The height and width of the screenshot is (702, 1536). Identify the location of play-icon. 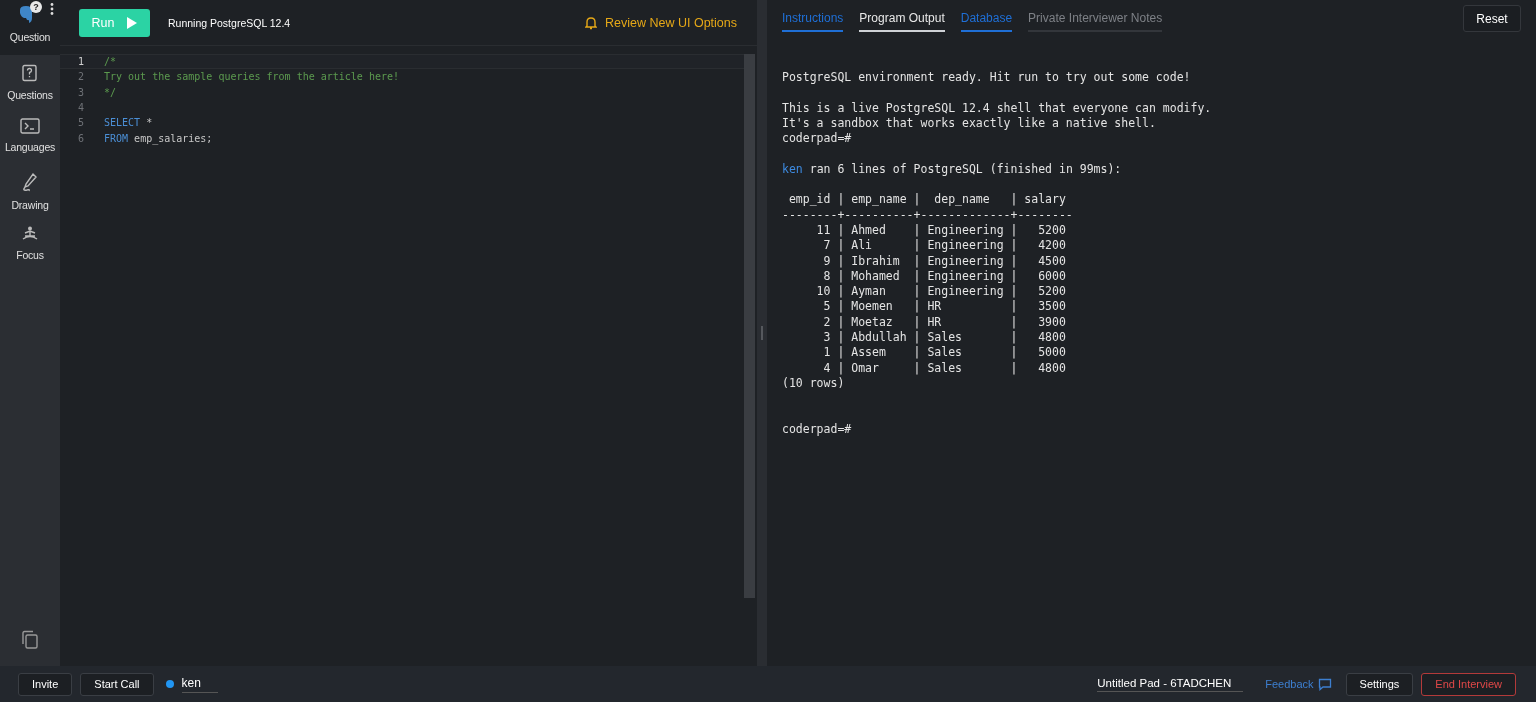
(132, 22).